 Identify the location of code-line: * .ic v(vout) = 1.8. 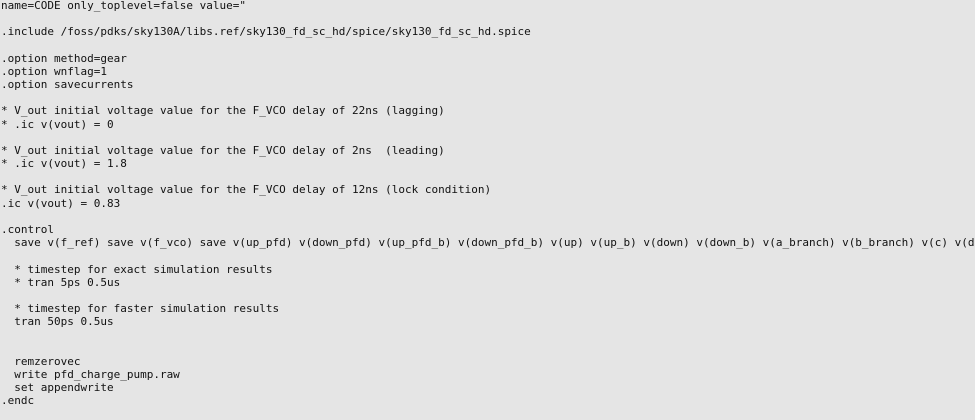
(64, 164).